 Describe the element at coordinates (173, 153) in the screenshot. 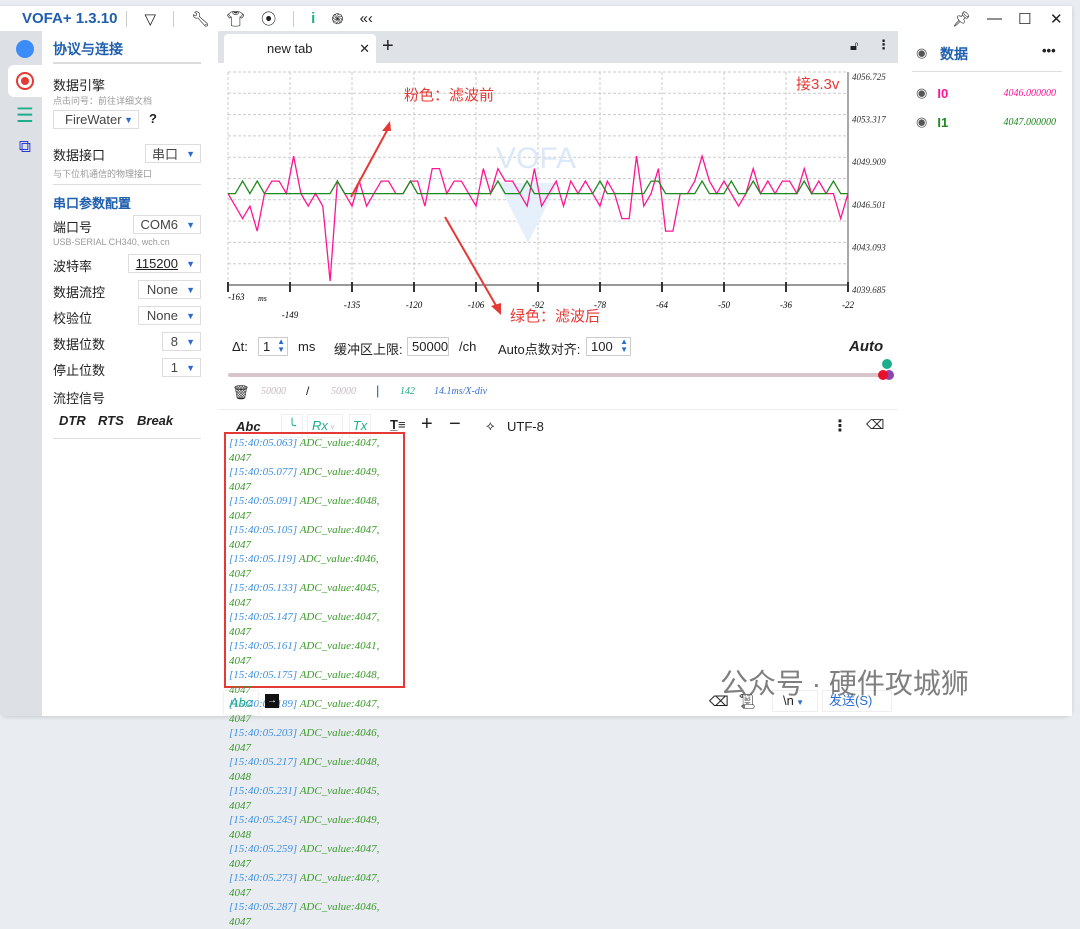

I see `interface-select: 串口 ▼` at that location.